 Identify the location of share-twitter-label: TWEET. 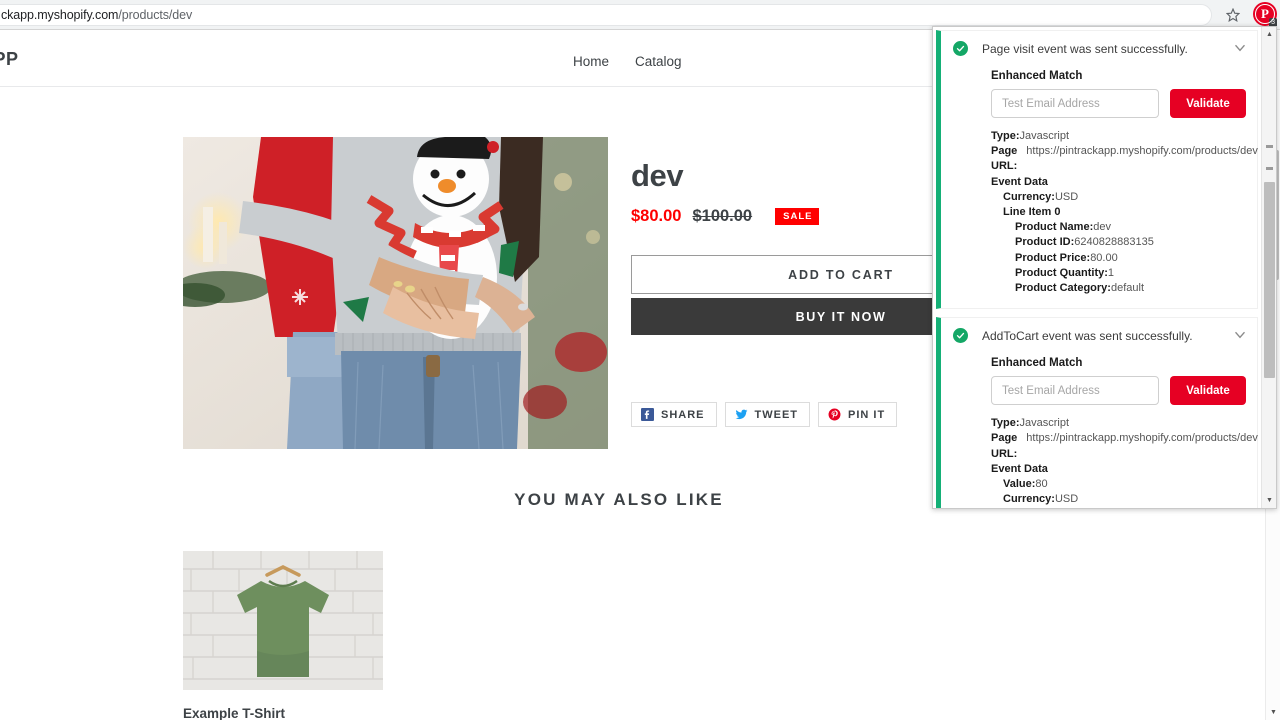
(776, 414).